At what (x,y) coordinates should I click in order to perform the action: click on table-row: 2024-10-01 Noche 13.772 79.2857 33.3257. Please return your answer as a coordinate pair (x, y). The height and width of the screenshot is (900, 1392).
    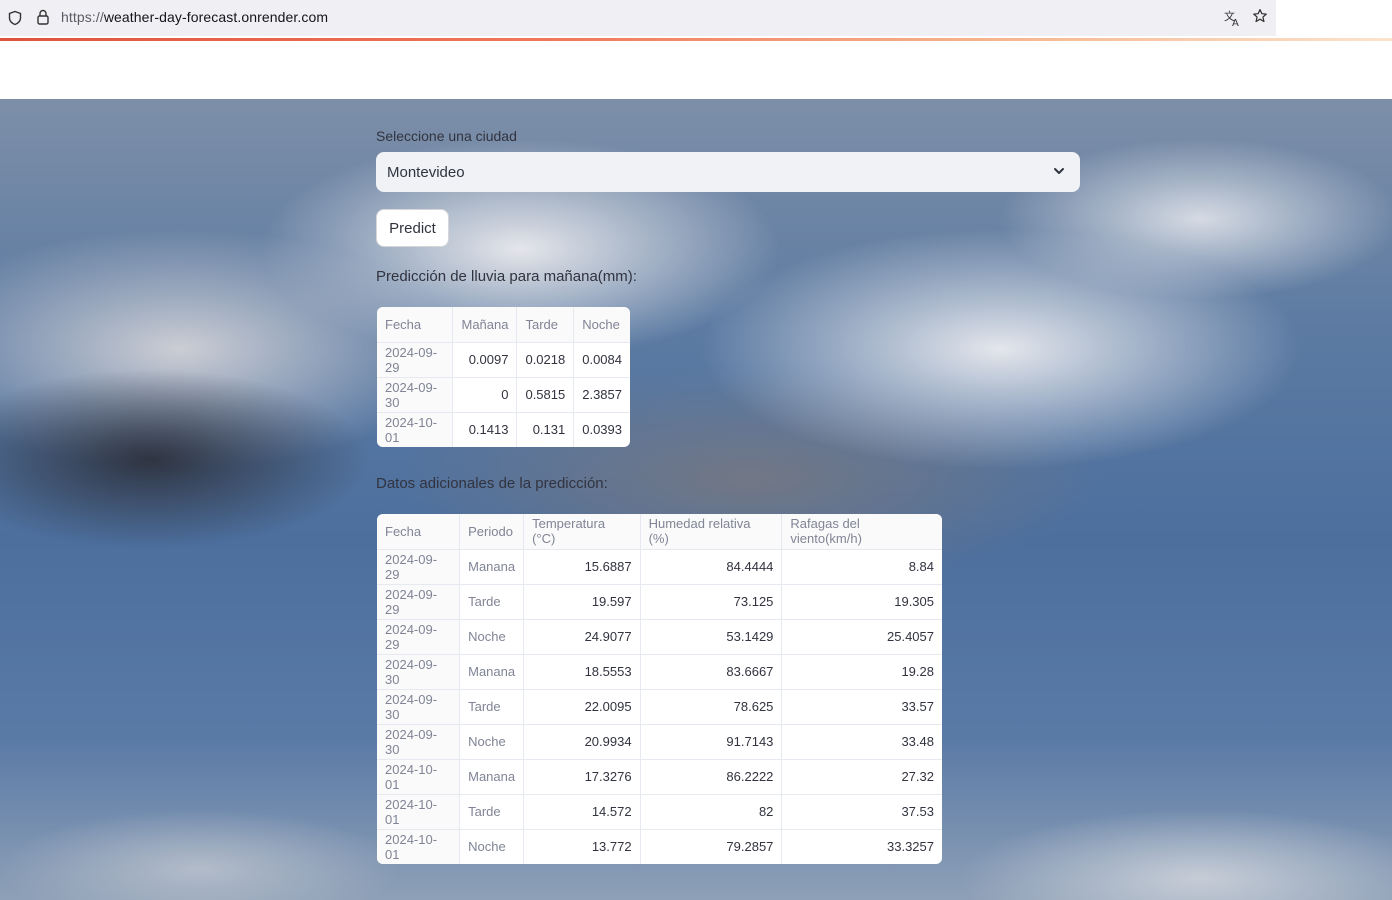
    Looking at the image, I should click on (659, 846).